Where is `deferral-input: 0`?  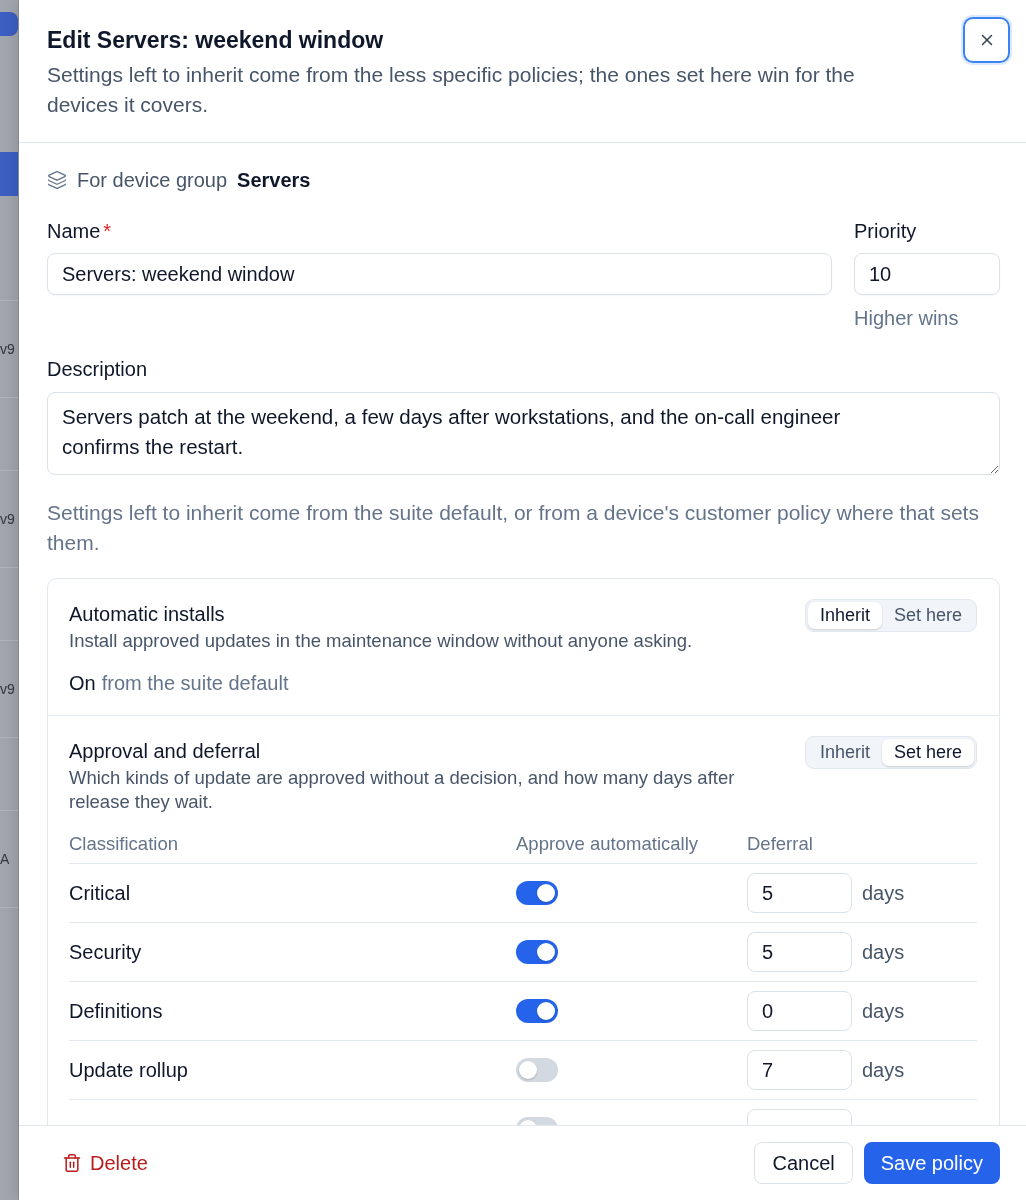 deferral-input: 0 is located at coordinates (799, 1011).